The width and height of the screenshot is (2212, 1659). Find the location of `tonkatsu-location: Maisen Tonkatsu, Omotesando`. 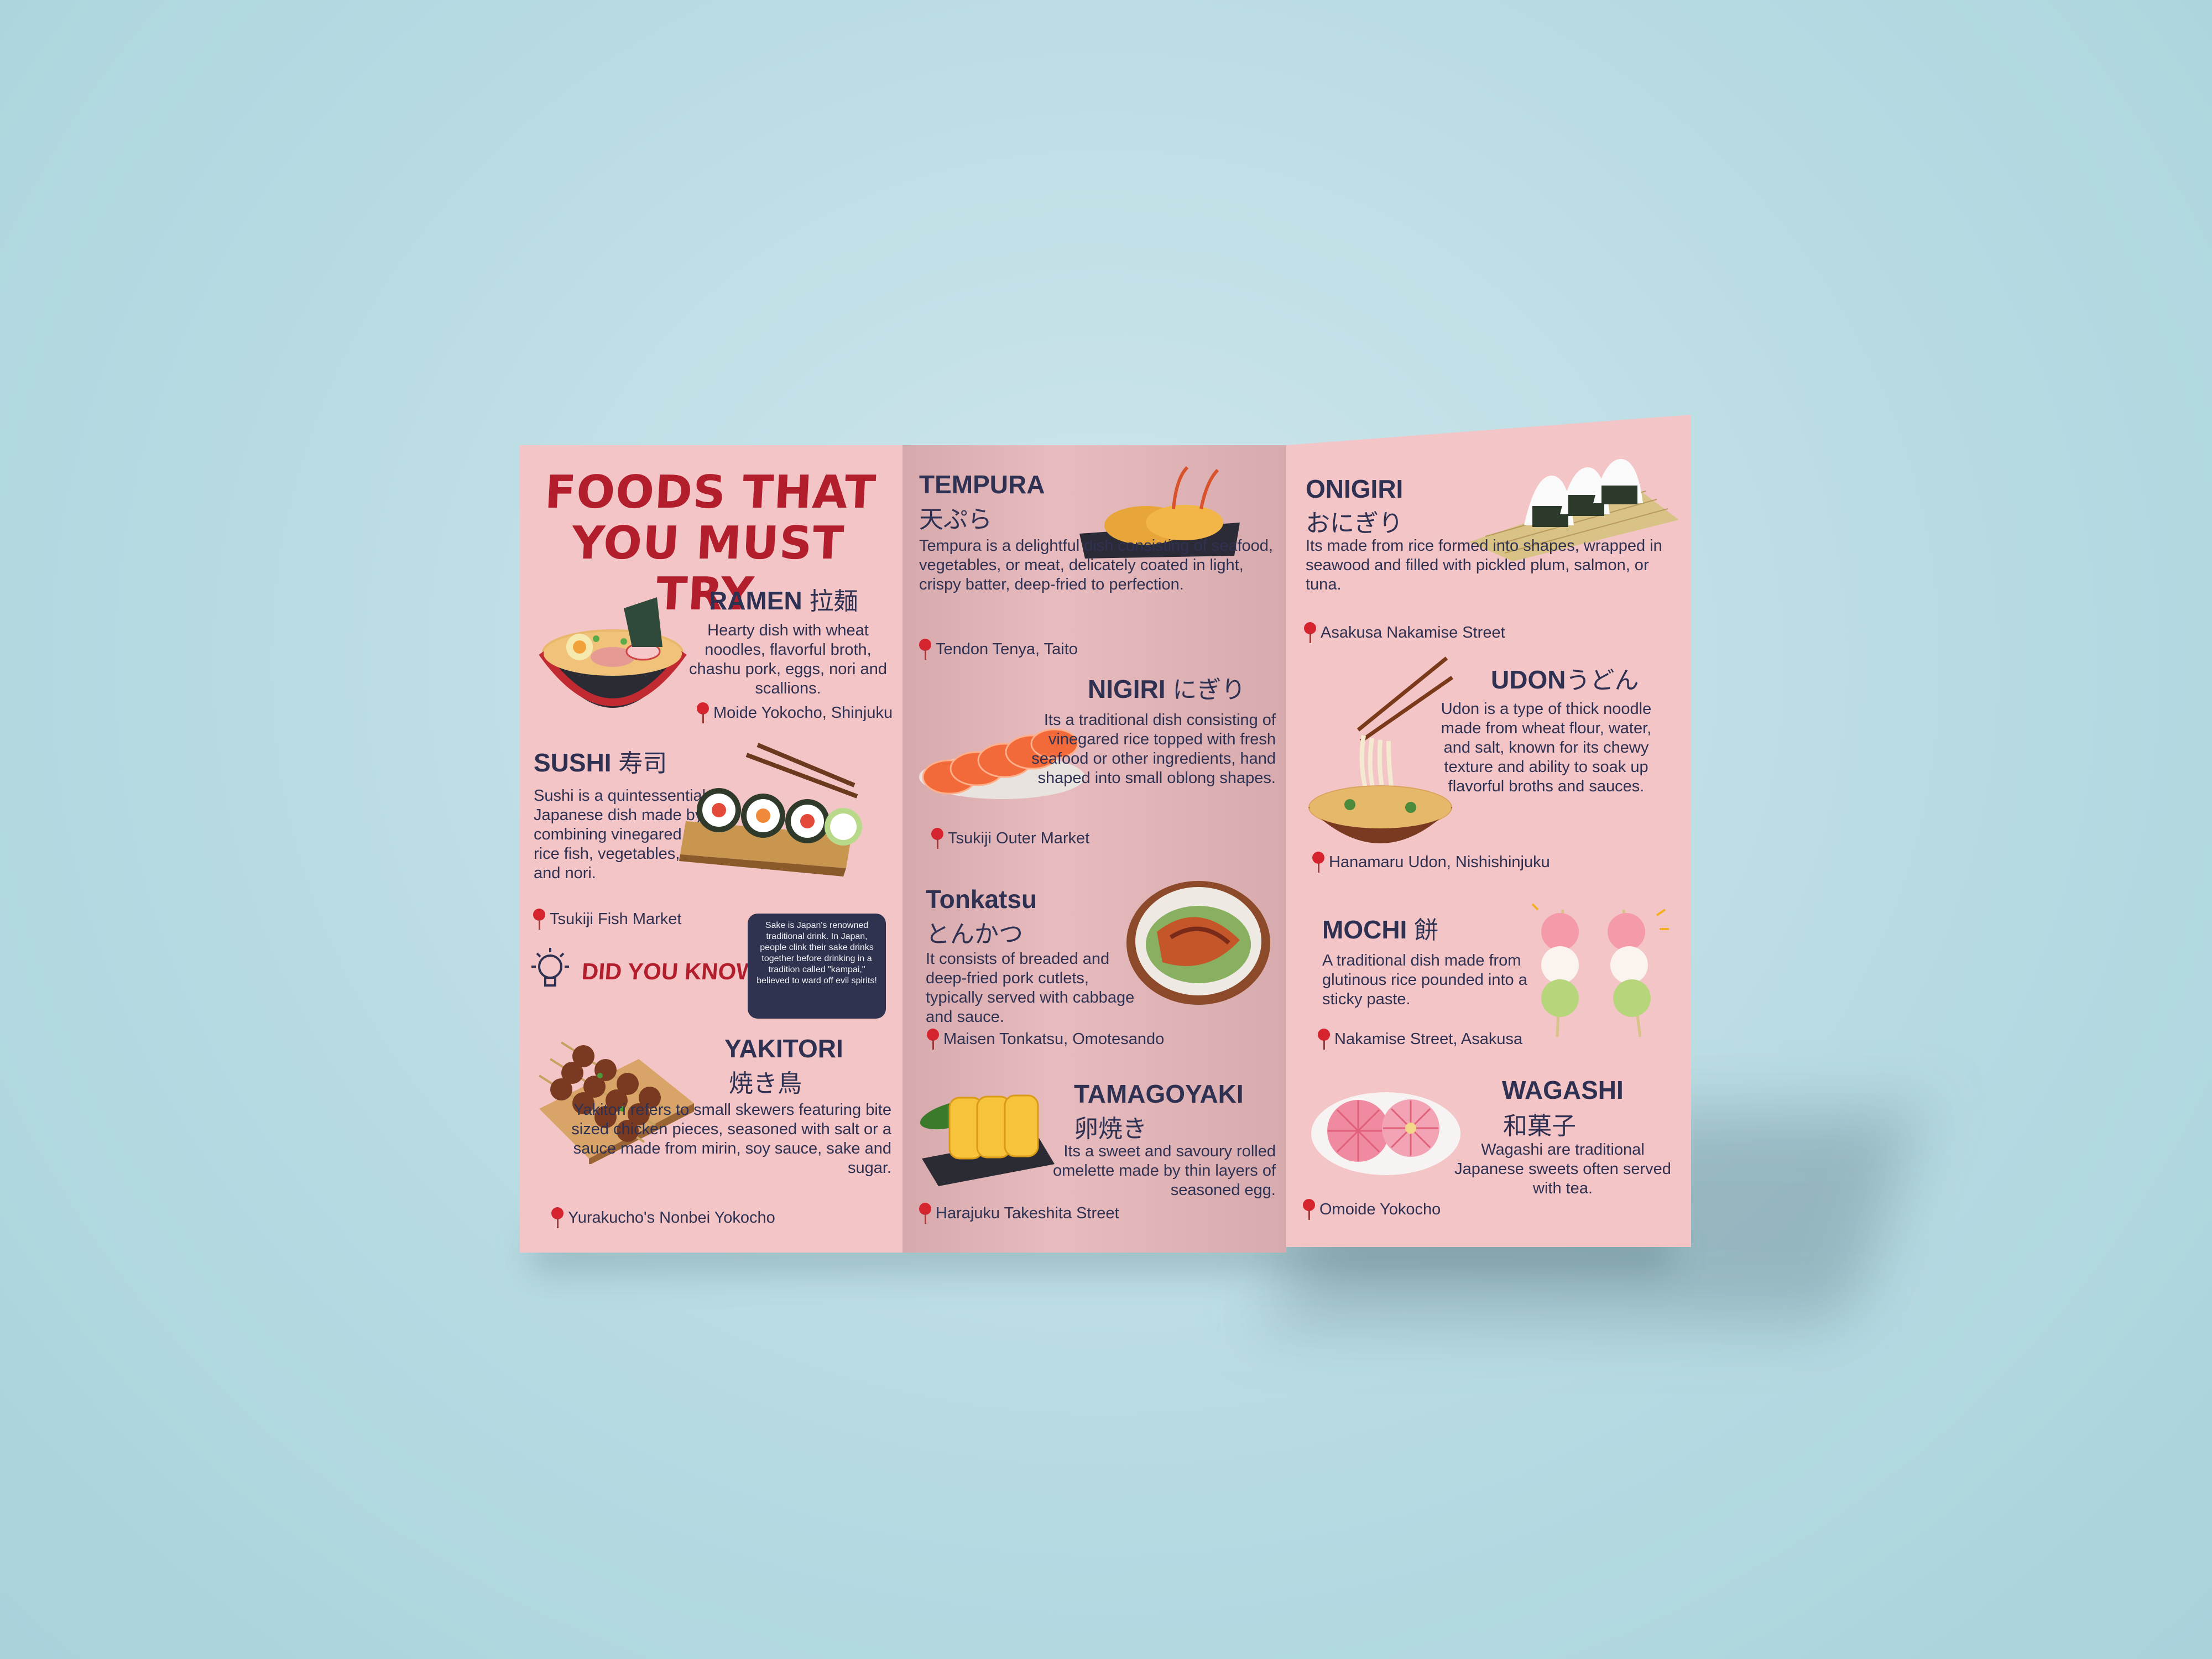

tonkatsu-location: Maisen Tonkatsu, Omotesando is located at coordinates (1045, 1039).